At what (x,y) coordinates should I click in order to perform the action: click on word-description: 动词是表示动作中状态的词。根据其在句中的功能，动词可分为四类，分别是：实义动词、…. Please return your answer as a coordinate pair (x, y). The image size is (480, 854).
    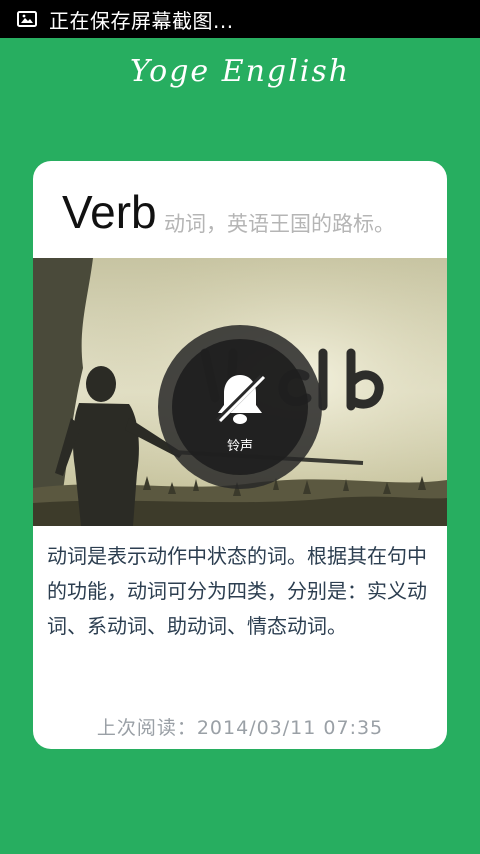
    Looking at the image, I should click on (237, 591).